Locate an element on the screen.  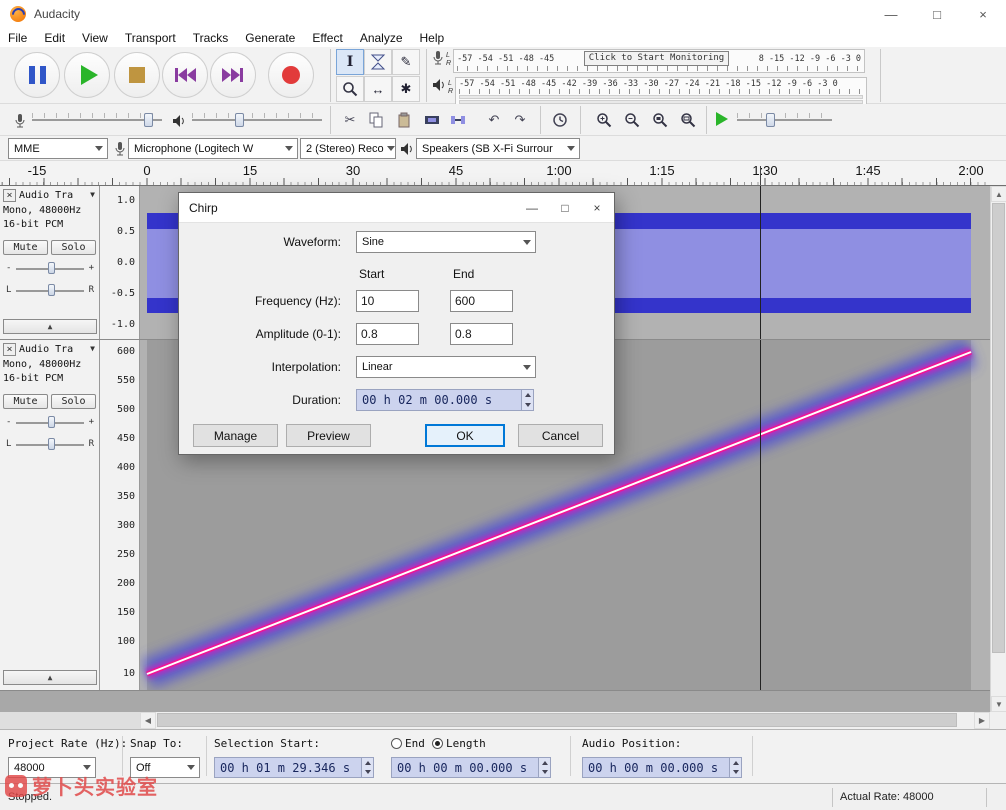
radio-checked-icon is located at coordinates (437, 743).